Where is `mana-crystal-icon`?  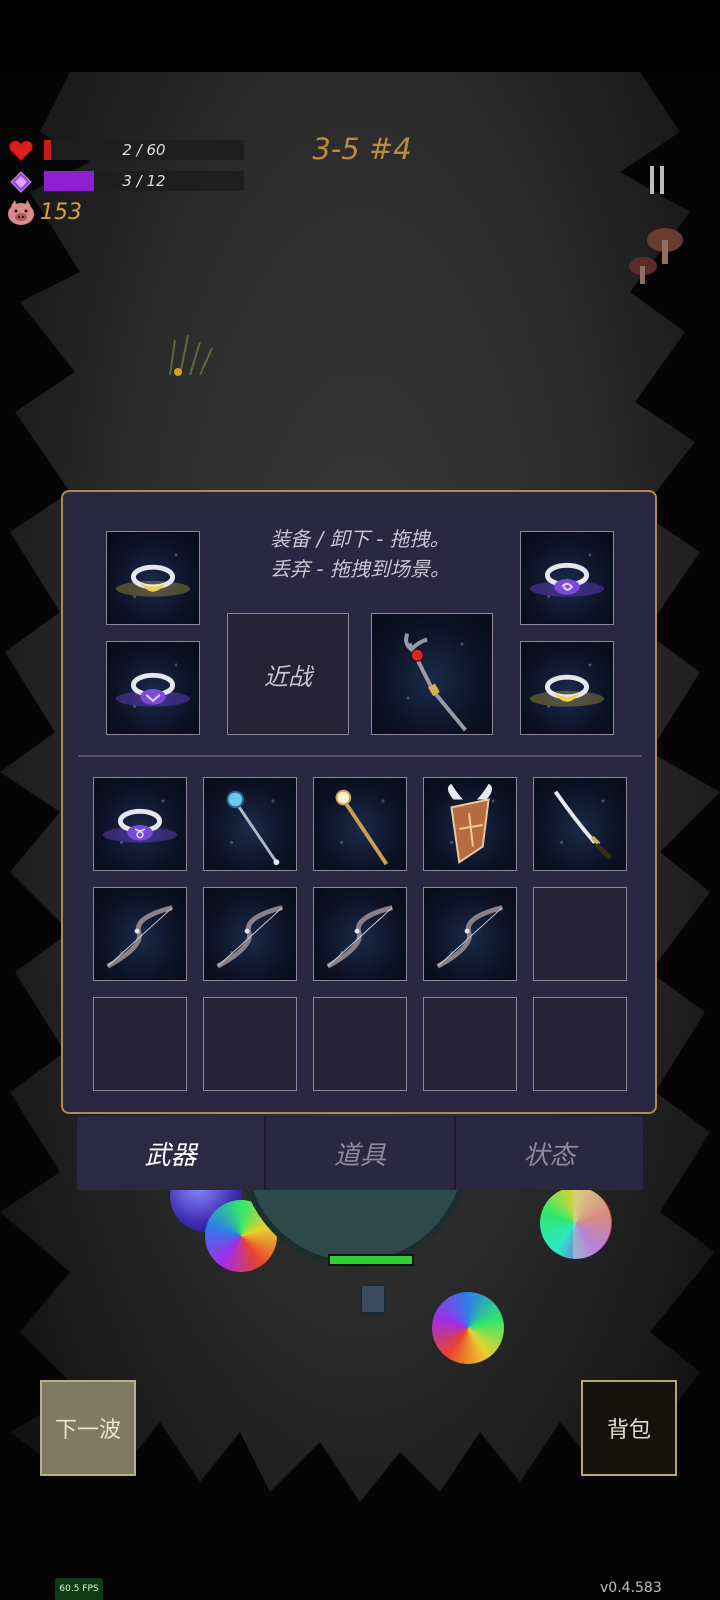 mana-crystal-icon is located at coordinates (21, 182).